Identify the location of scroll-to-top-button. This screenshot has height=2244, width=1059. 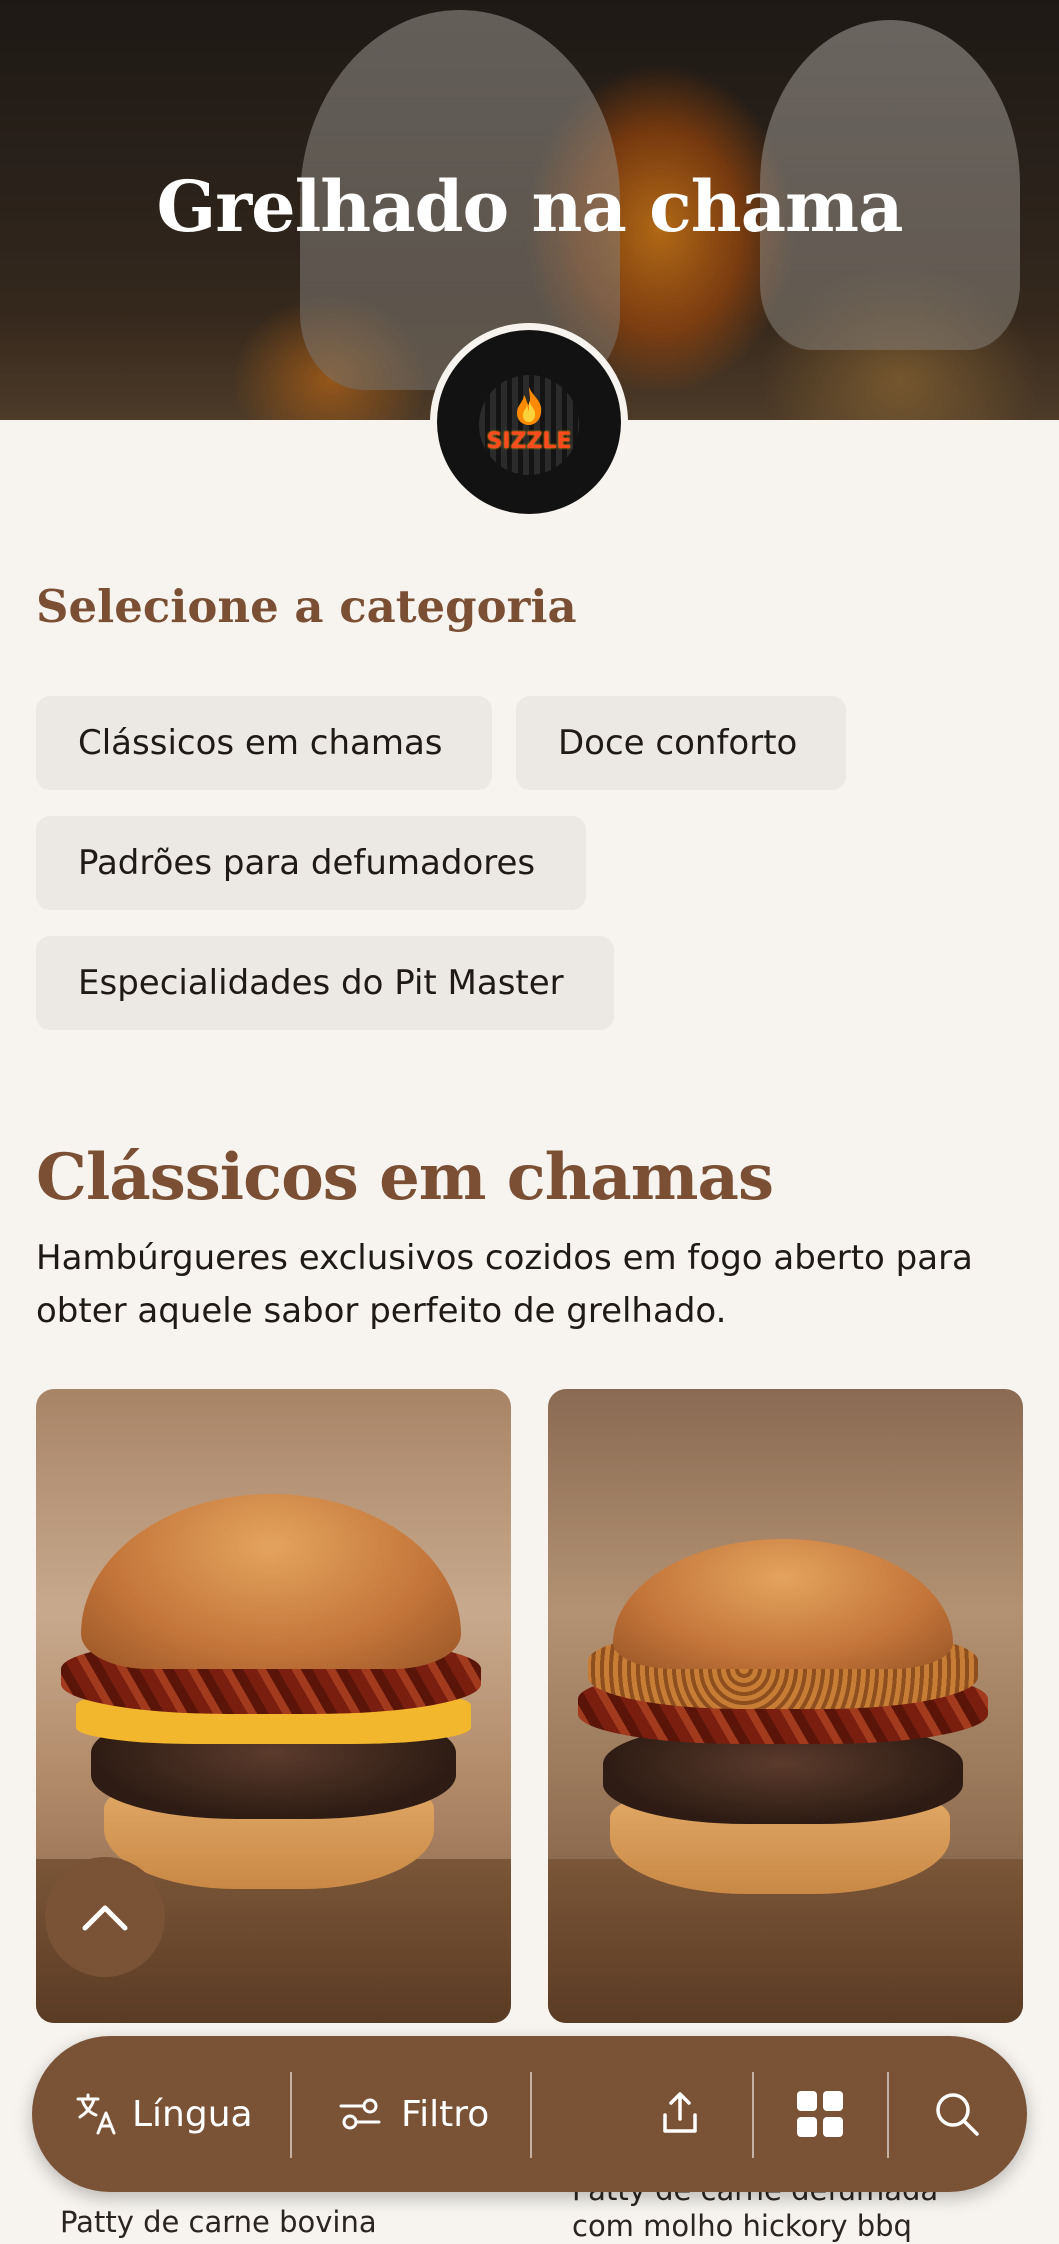
(105, 1917).